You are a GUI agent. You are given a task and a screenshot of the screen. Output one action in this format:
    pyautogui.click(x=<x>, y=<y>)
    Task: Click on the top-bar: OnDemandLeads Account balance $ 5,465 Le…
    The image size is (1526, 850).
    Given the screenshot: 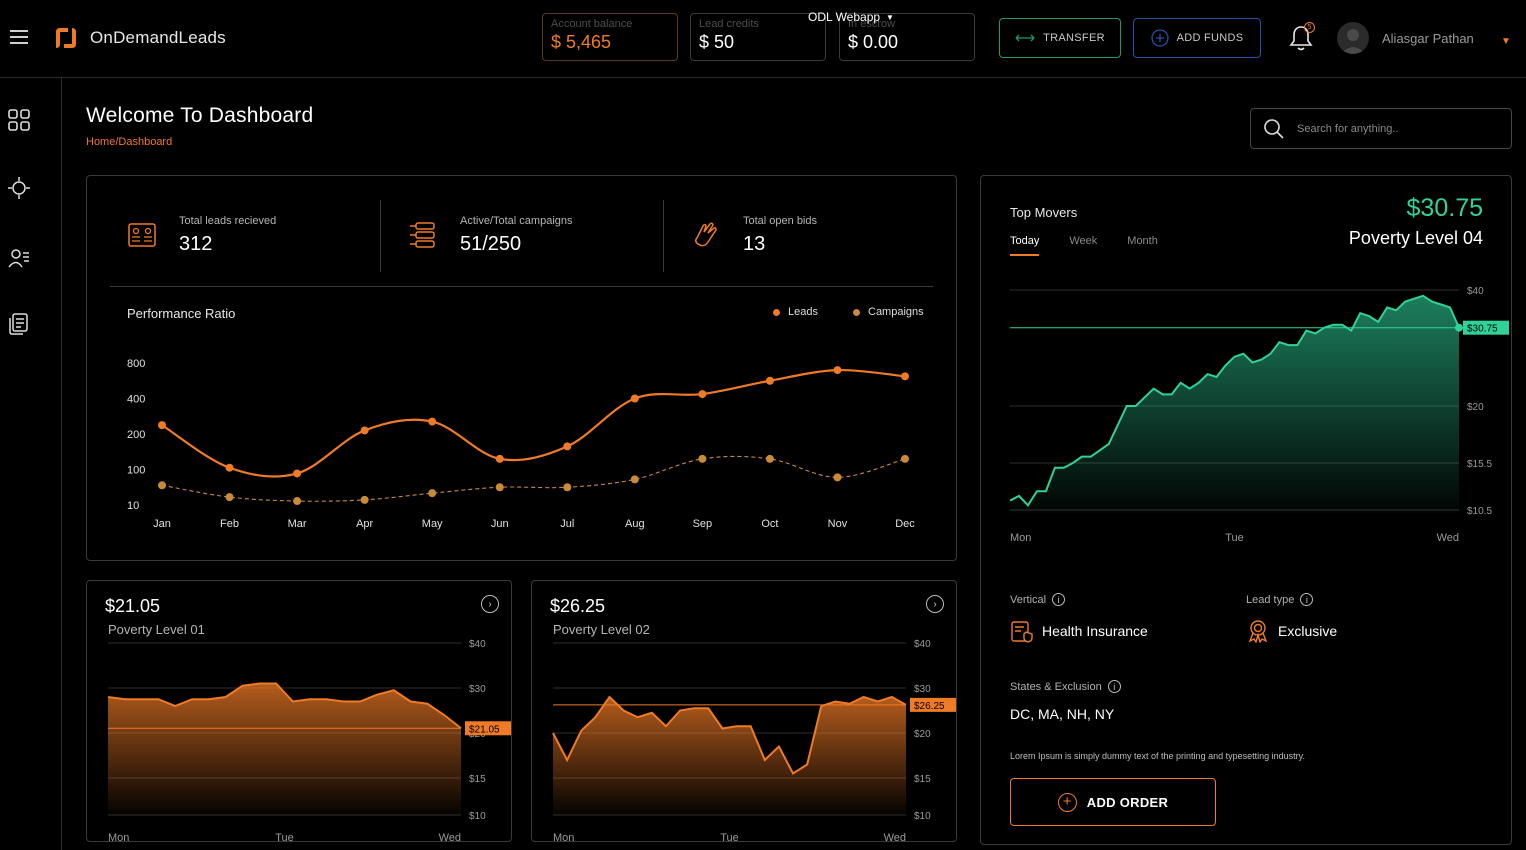 What is the action you would take?
    pyautogui.click(x=763, y=39)
    